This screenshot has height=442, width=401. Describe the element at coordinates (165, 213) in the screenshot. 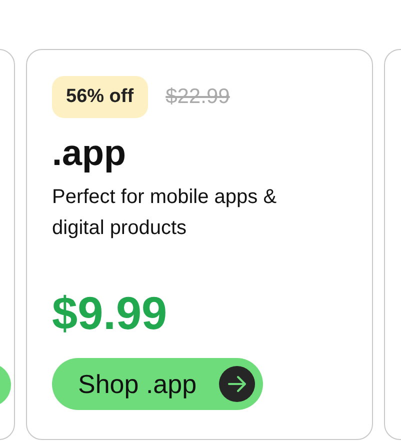

I see `product-description: Perfect for mobile apps & digital products` at that location.